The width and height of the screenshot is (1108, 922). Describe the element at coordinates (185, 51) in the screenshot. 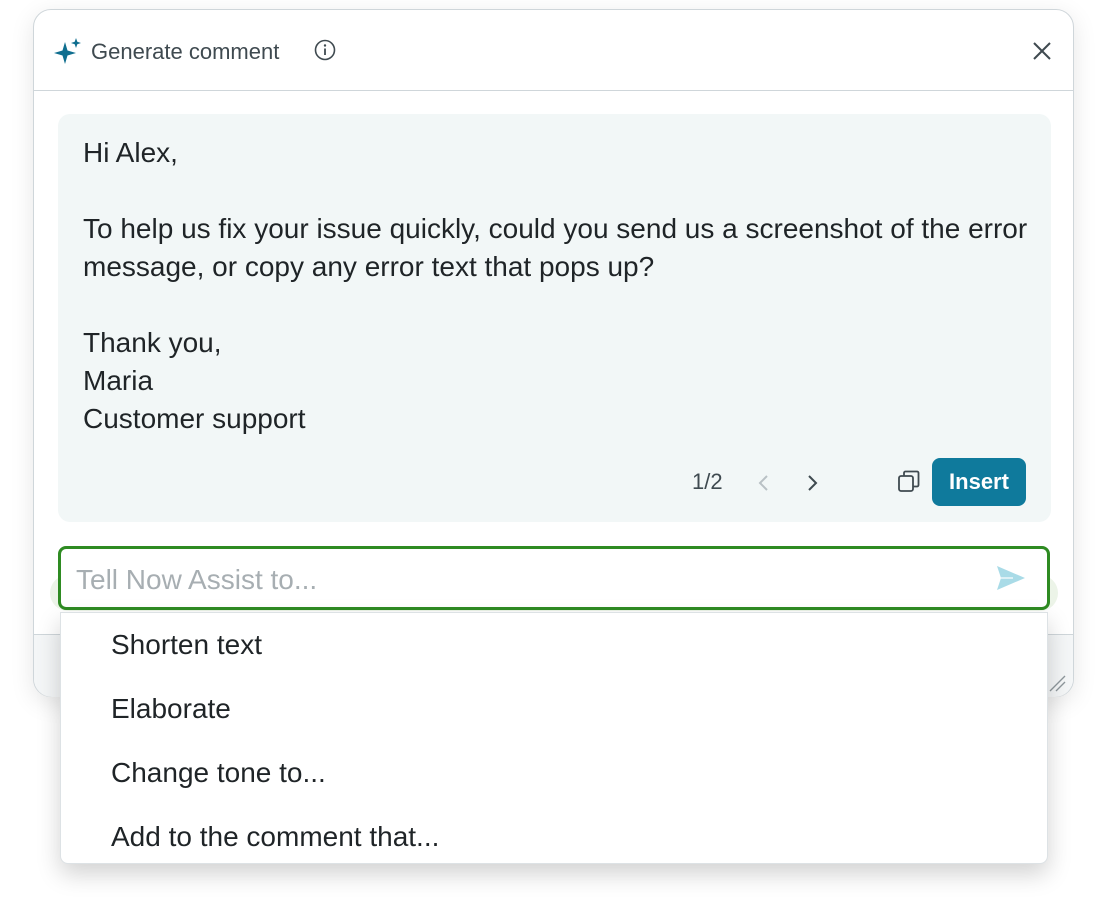

I see `panel-title: Generate comment` at that location.